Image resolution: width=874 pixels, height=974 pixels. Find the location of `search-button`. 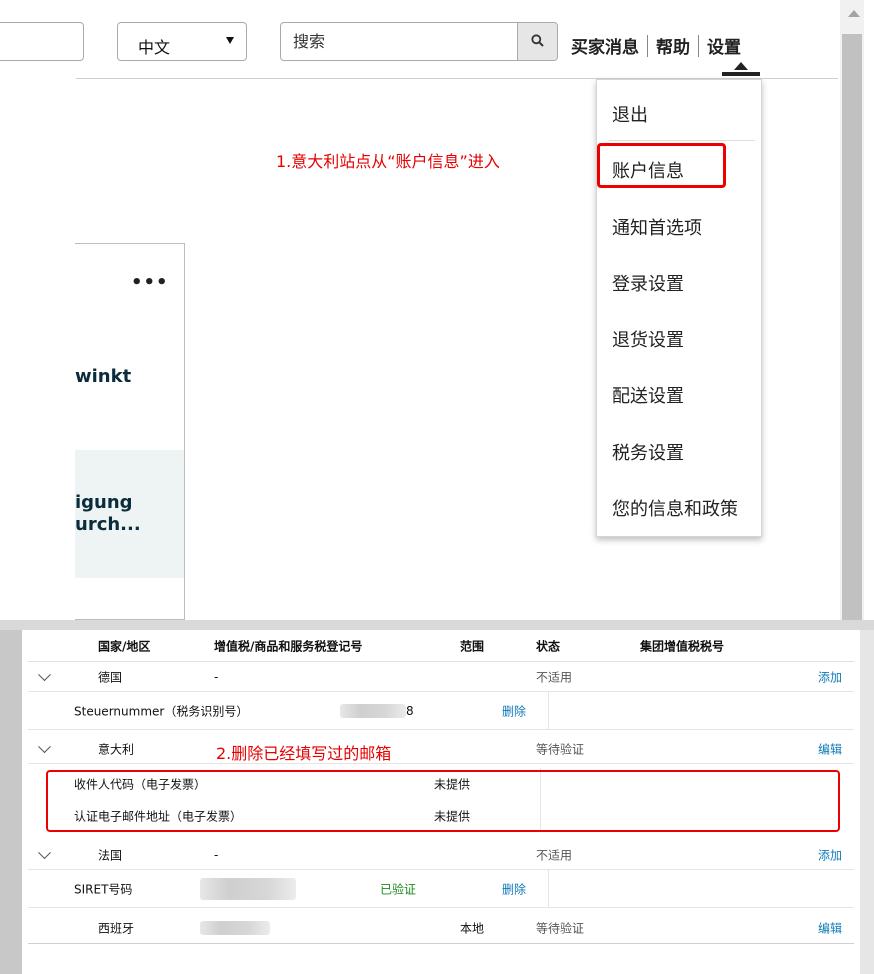

search-button is located at coordinates (537, 41).